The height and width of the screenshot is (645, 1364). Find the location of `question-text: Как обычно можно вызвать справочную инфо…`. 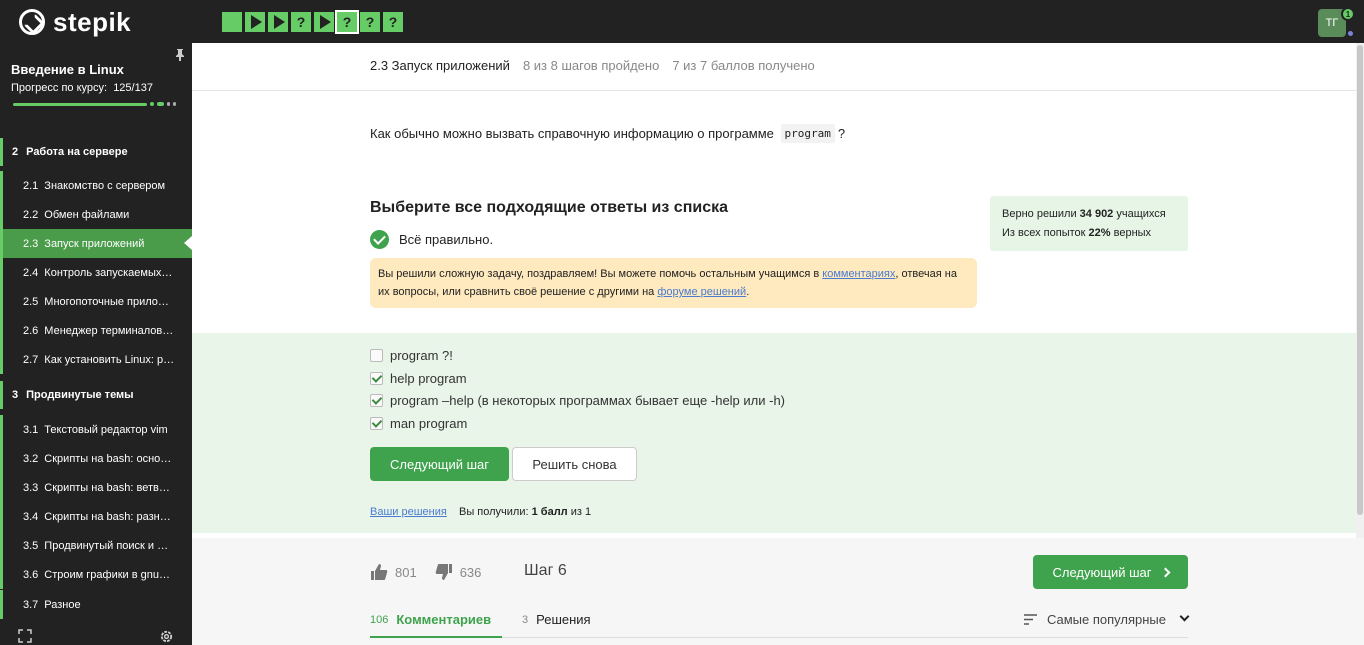

question-text: Как обычно можно вызвать справочную инфо… is located at coordinates (607, 133).